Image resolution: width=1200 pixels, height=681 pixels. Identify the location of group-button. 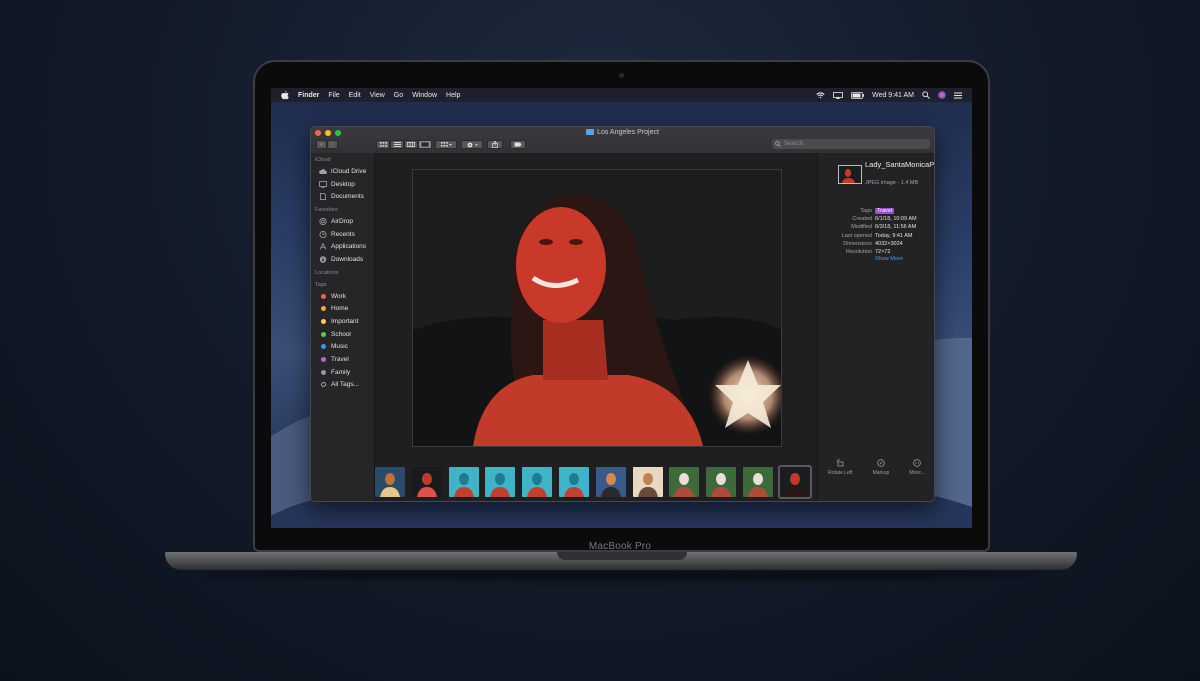
(446, 144).